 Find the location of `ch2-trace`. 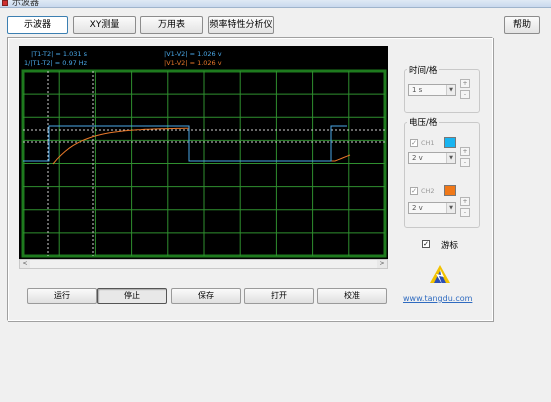

ch2-trace is located at coordinates (201, 146).